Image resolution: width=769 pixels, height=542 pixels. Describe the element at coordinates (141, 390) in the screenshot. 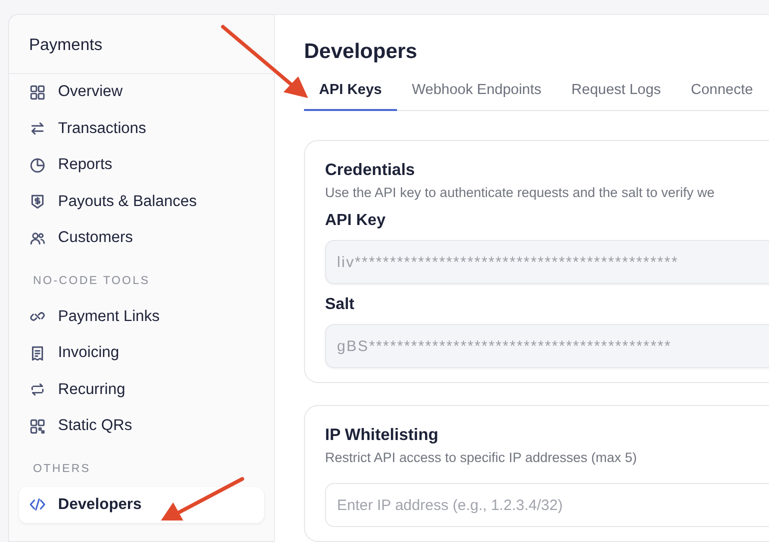

I see `nav-item: Recurring` at that location.